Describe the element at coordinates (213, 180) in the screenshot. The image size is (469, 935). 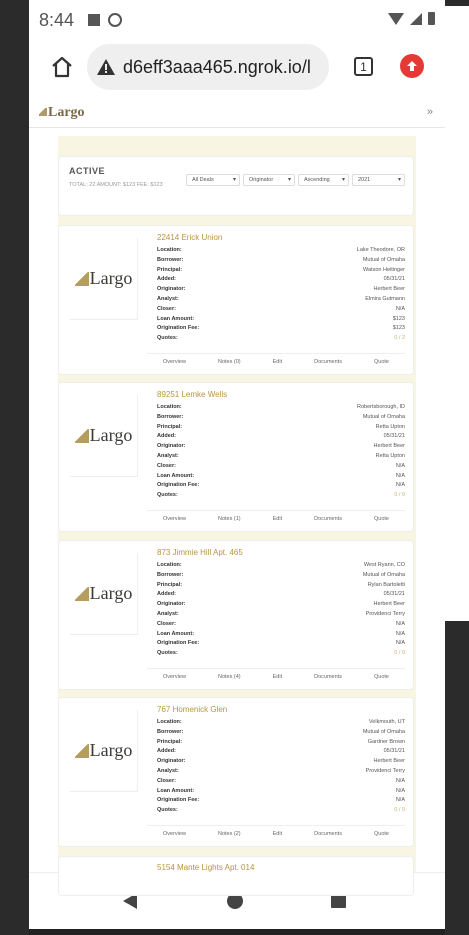
I see `deals-select: All Deals` at that location.